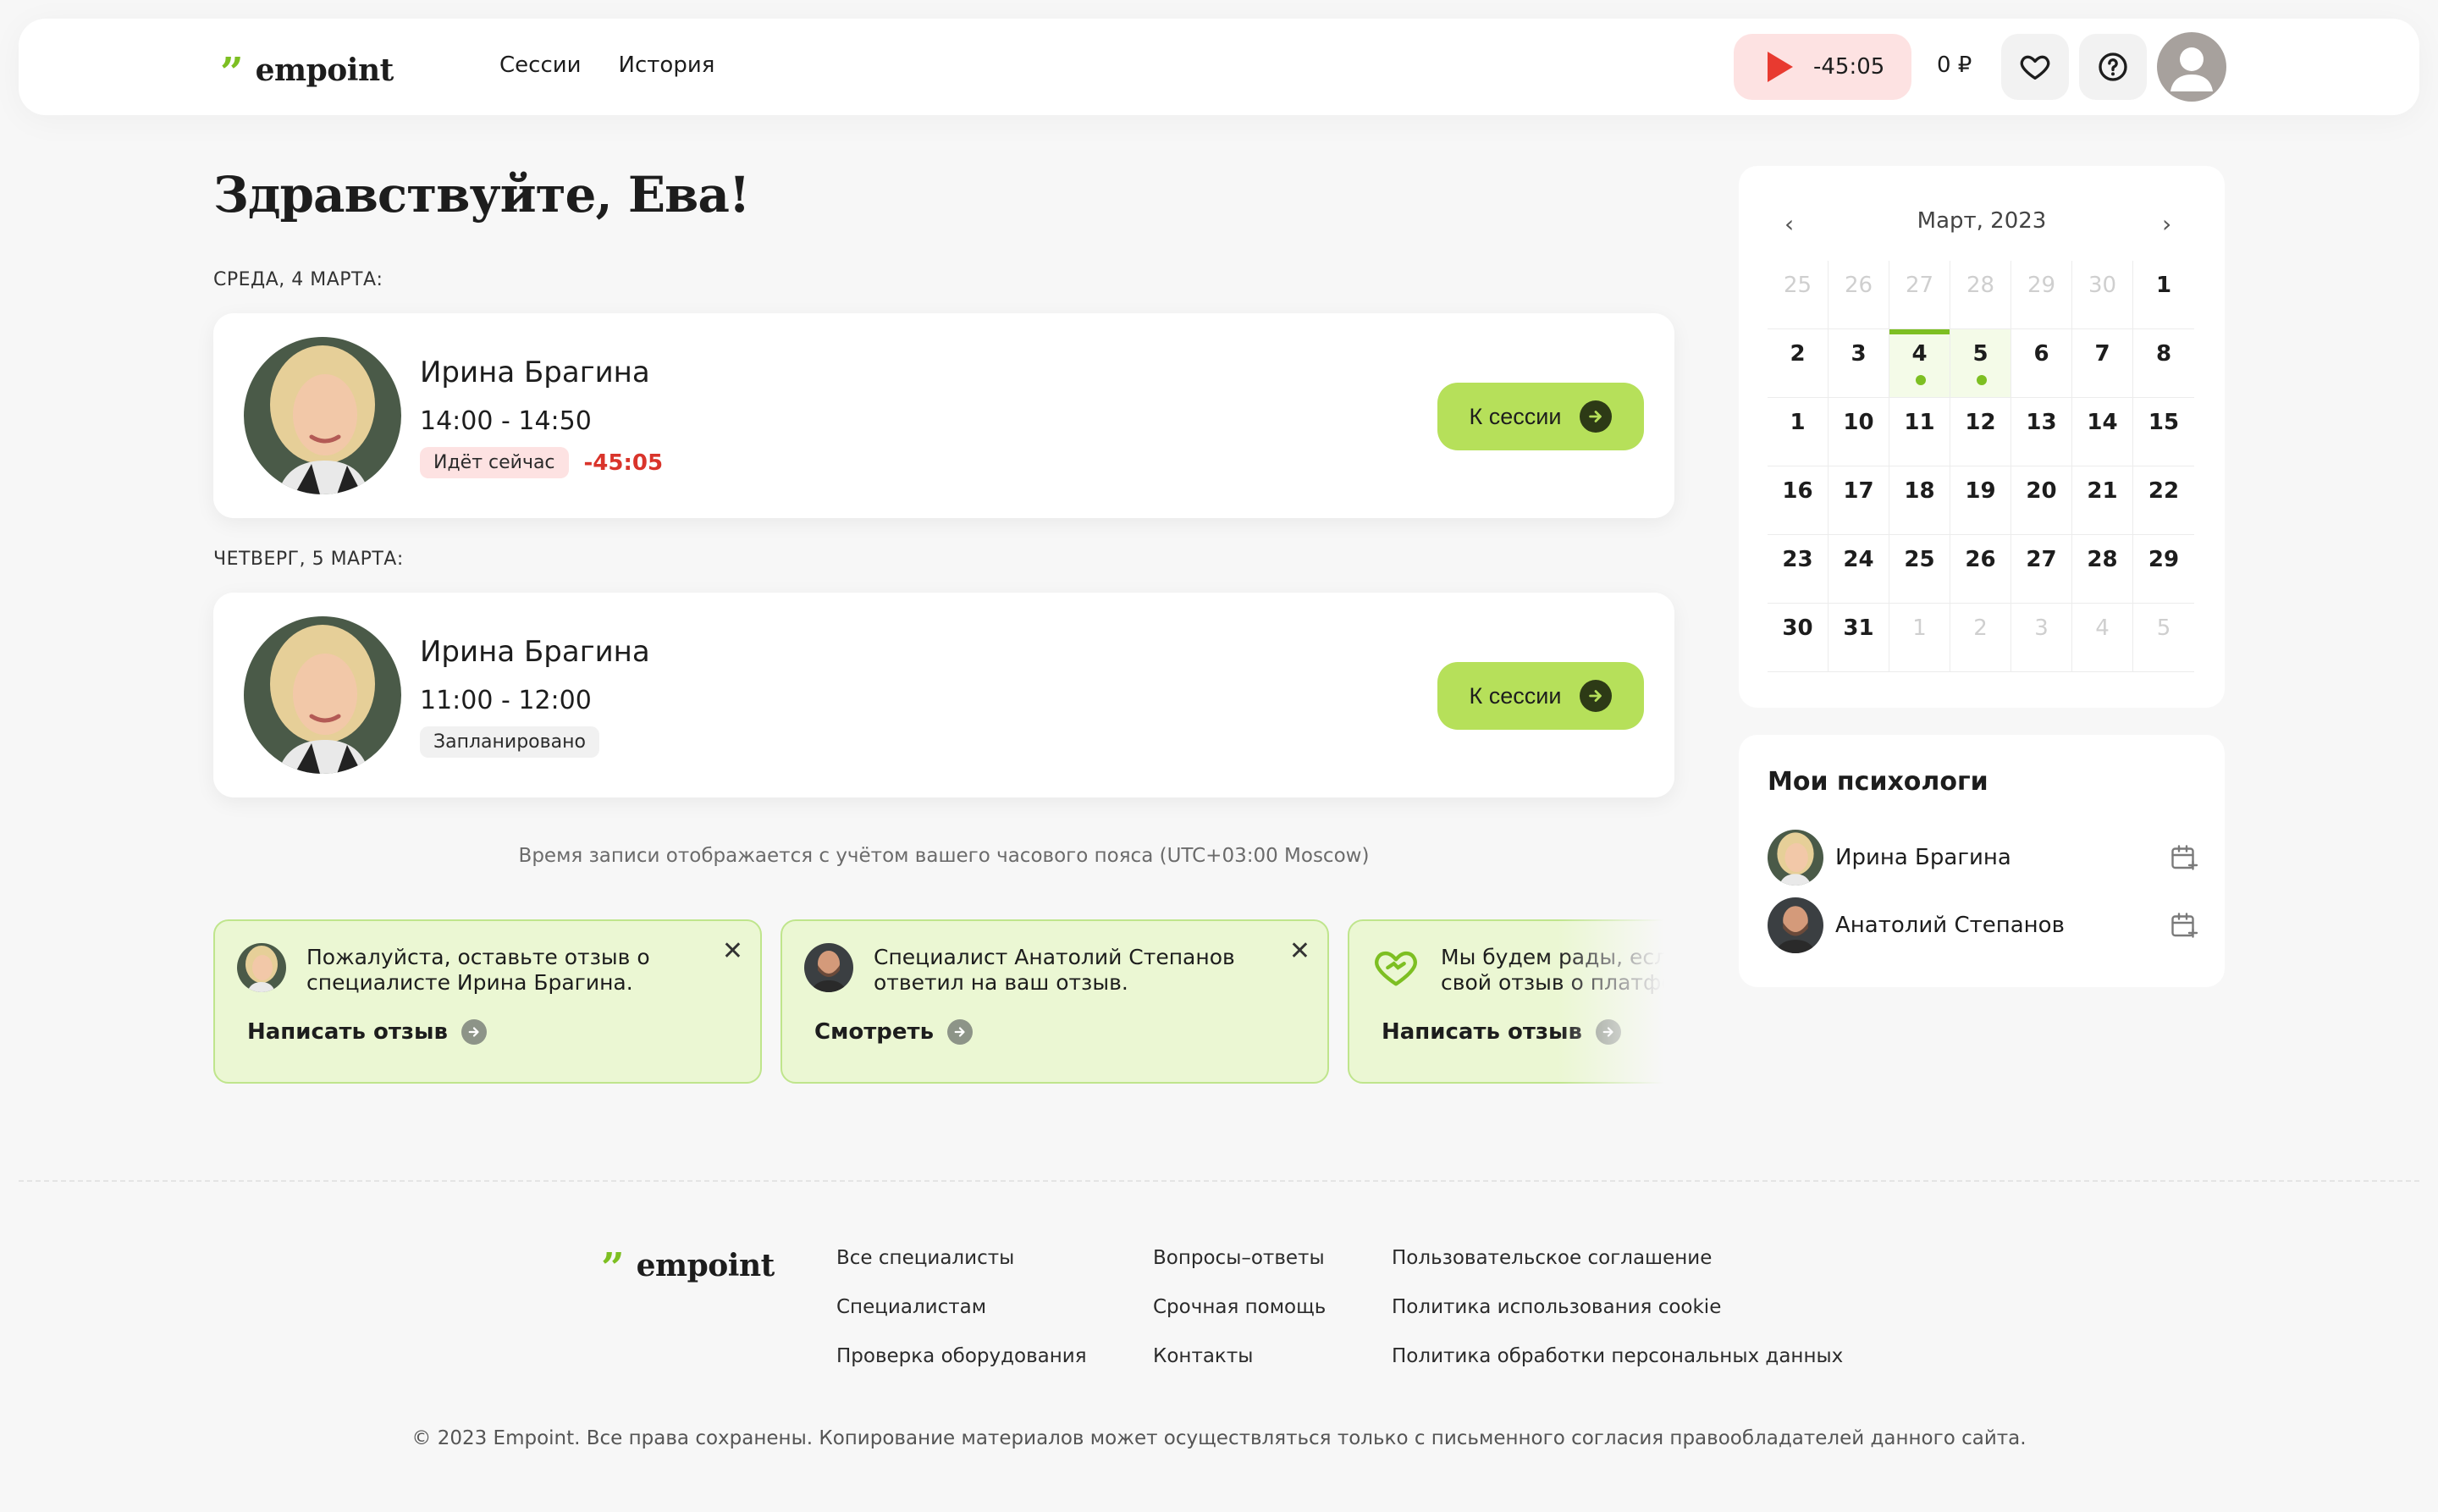  I want to click on calendar-day: 11, so click(1919, 432).